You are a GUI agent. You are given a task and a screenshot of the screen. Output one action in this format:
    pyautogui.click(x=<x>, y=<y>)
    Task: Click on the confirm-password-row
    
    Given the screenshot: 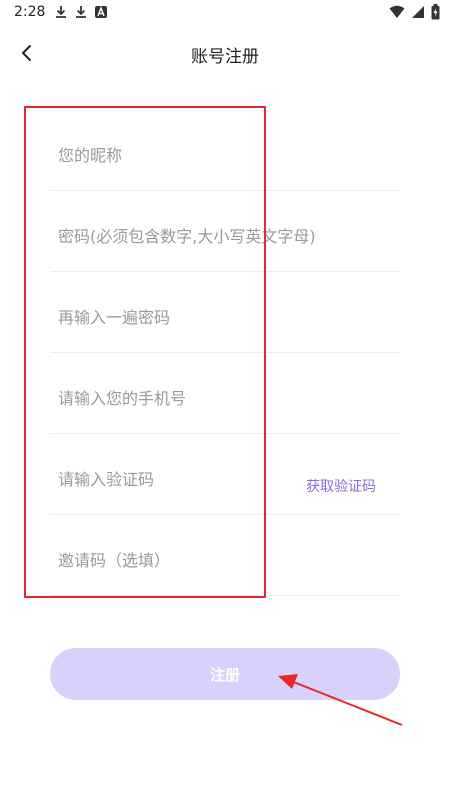 What is the action you would take?
    pyautogui.click(x=225, y=312)
    